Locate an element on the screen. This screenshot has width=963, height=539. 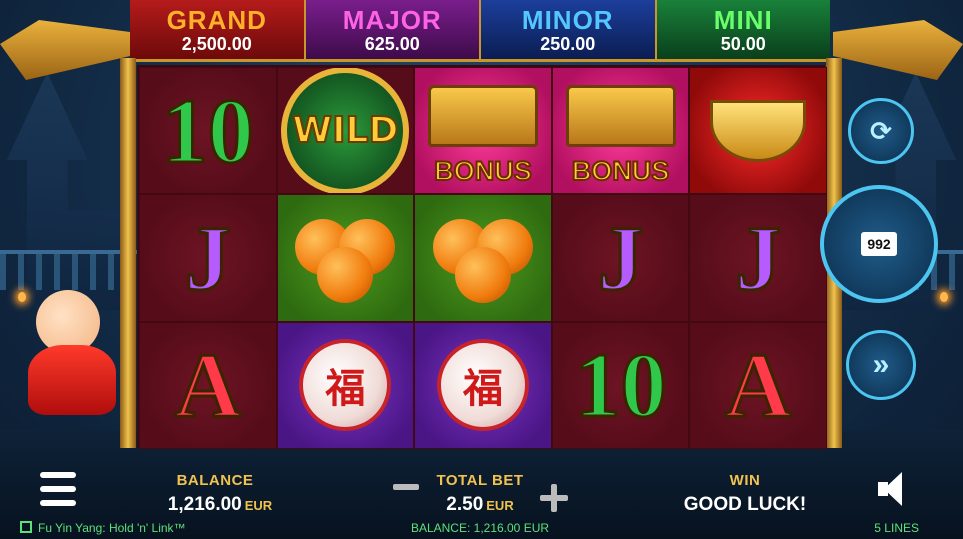
reel-cell-r3c4: 10 is located at coordinates (620, 385).